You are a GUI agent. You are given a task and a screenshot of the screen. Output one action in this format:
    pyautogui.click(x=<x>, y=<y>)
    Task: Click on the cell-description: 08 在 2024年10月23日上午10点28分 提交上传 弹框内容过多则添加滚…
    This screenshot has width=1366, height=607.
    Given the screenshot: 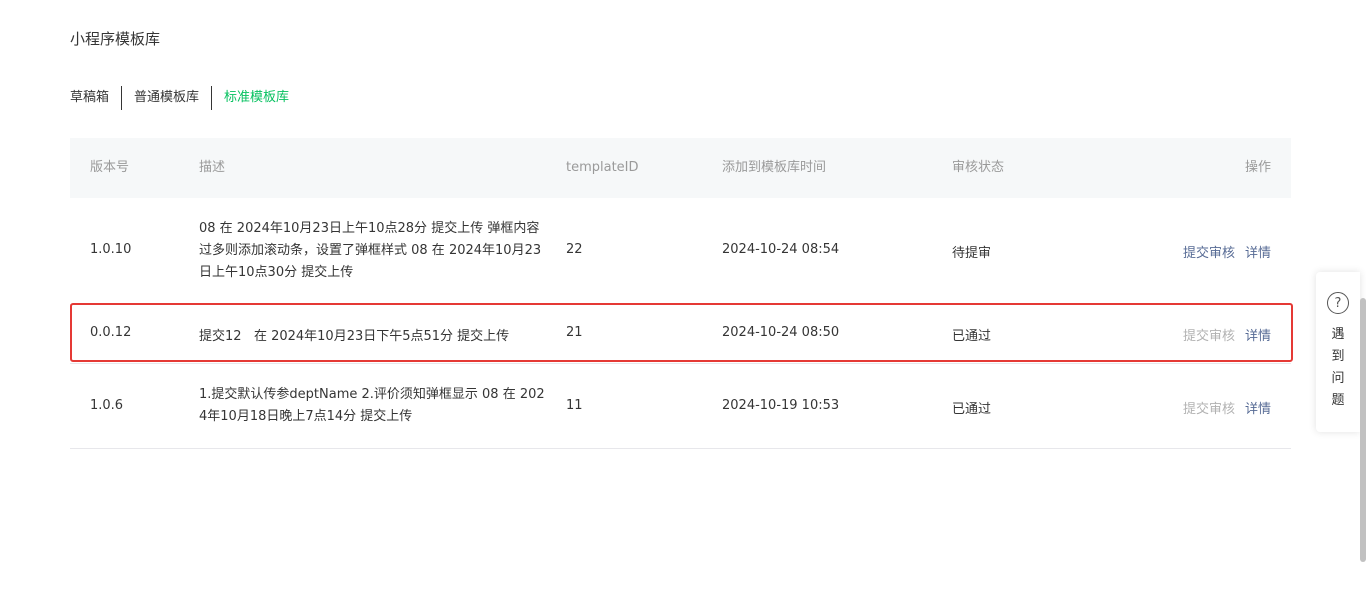 What is the action you would take?
    pyautogui.click(x=370, y=250)
    